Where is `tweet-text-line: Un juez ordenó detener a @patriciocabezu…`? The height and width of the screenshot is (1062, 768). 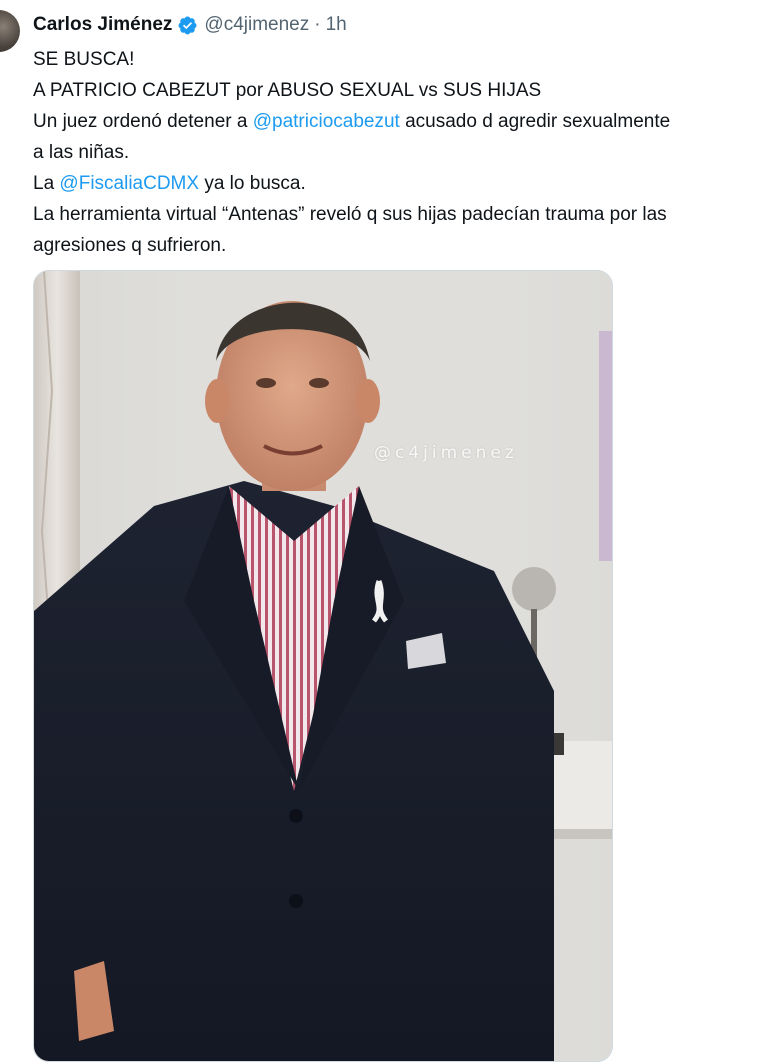 tweet-text-line: Un juez ordenó detener a @patriciocabezu… is located at coordinates (400, 121).